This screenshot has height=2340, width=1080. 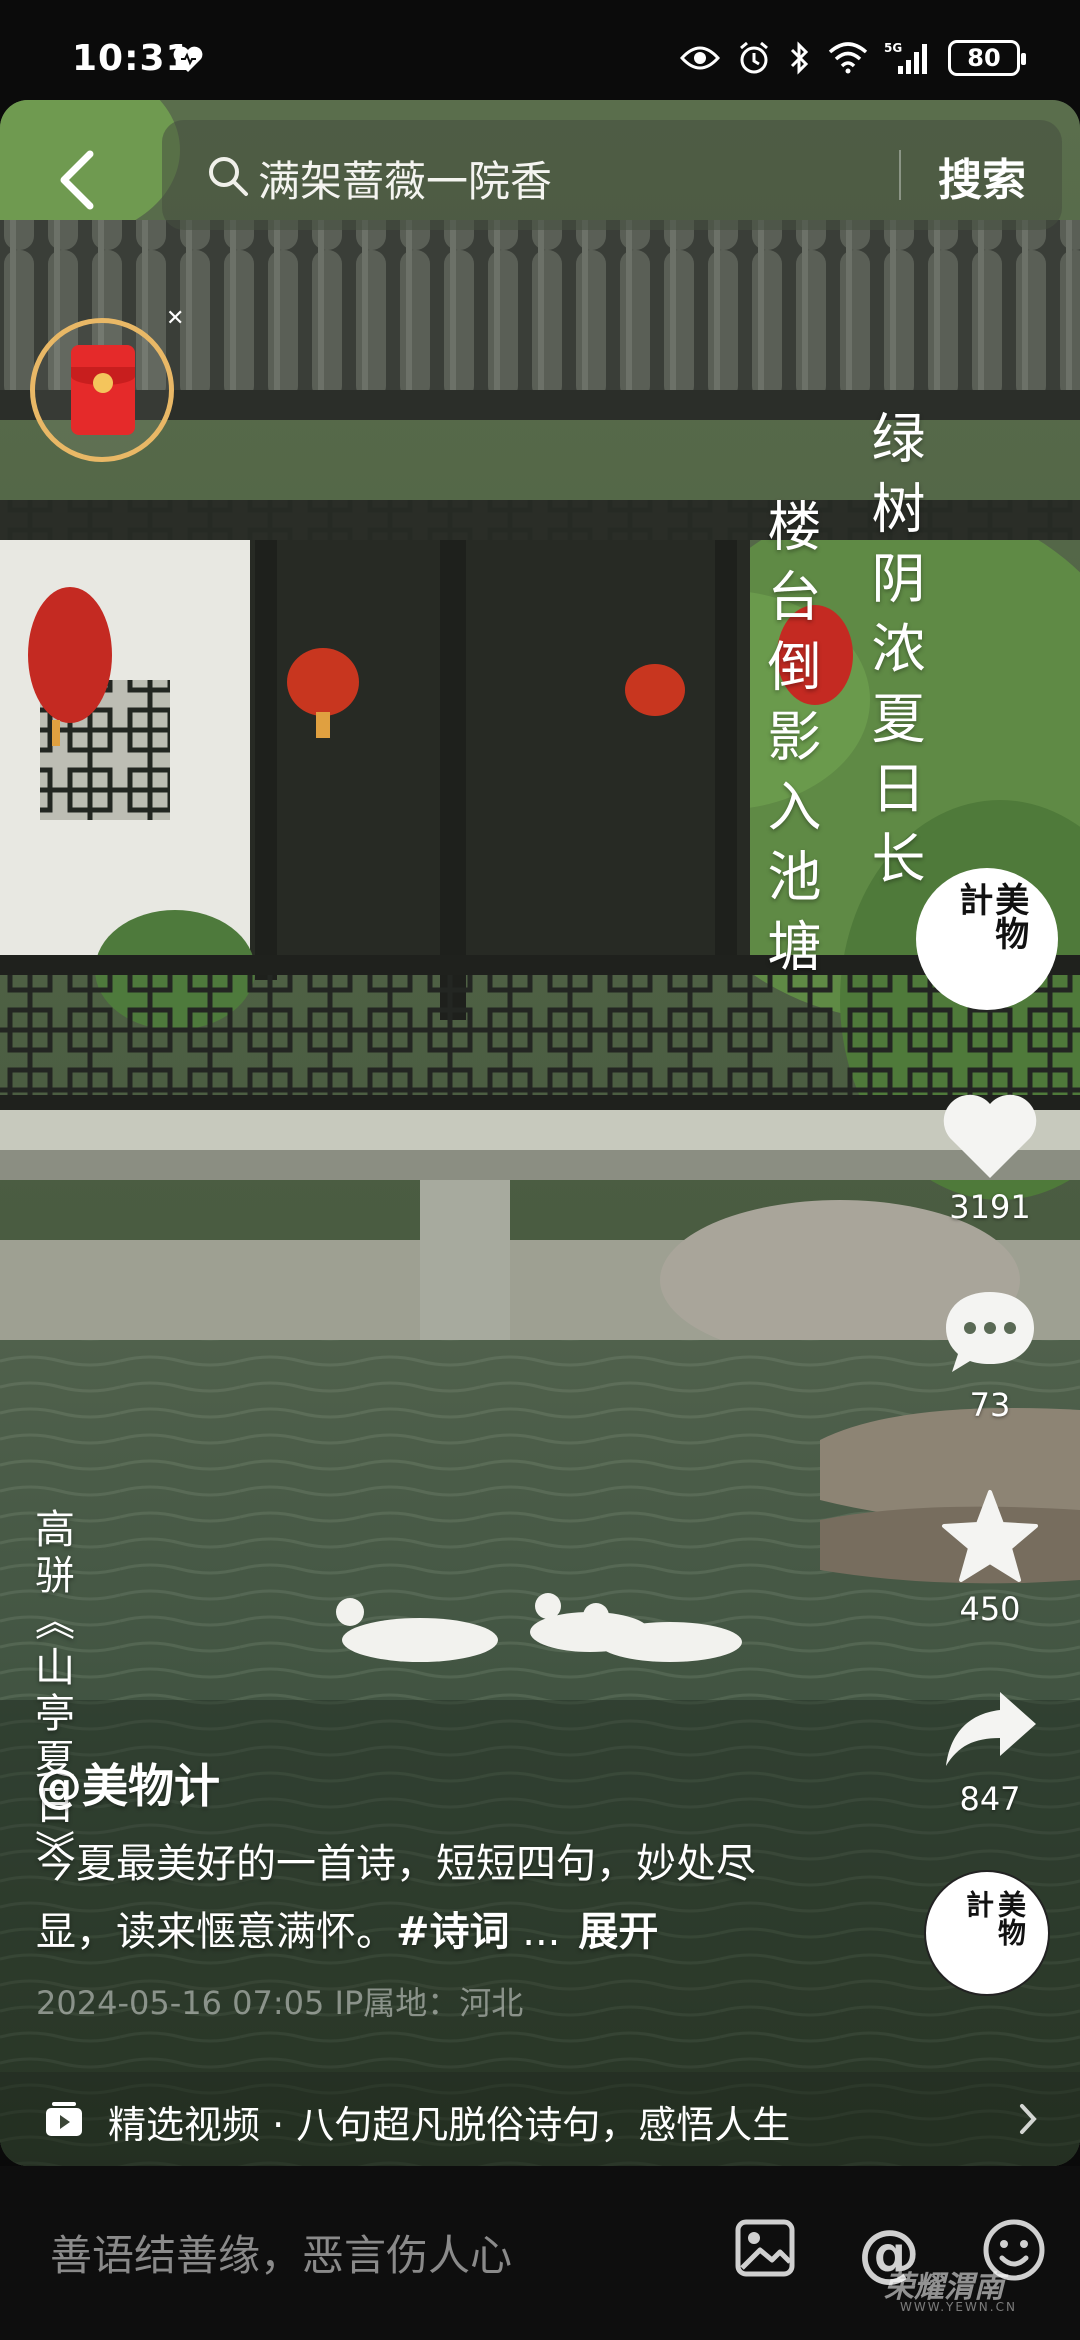 What do you see at coordinates (848, 58) in the screenshot?
I see `wifi-icon` at bounding box center [848, 58].